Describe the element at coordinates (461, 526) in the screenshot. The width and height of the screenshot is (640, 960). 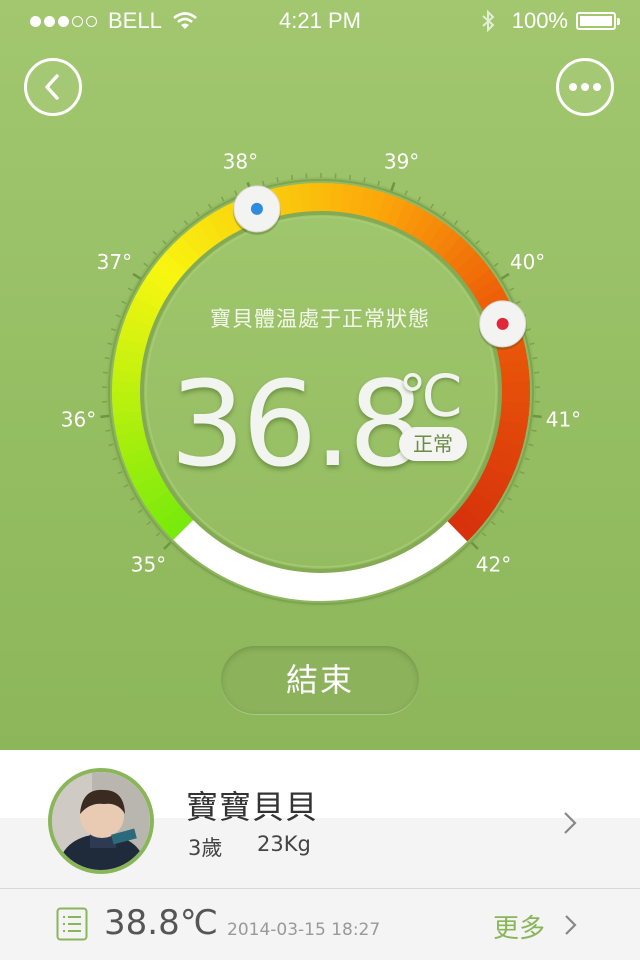
I see `gauge-arc-segment` at that location.